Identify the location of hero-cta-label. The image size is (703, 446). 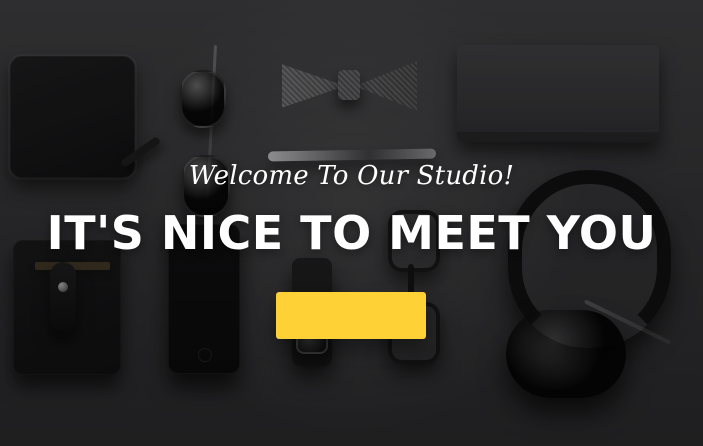
(351, 315).